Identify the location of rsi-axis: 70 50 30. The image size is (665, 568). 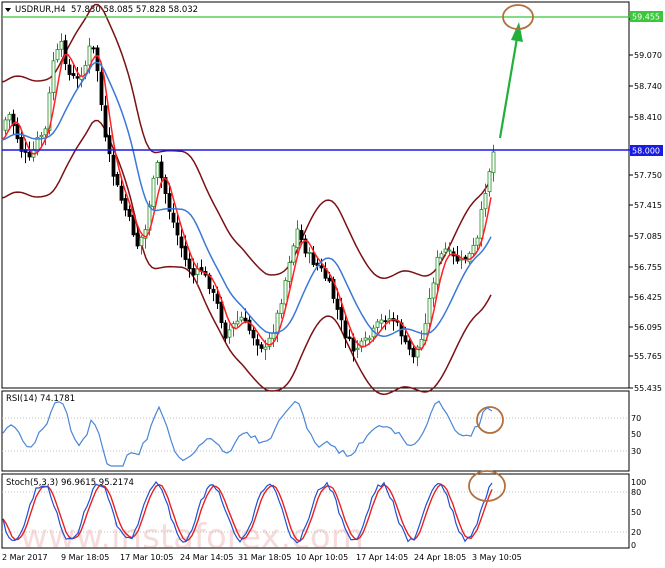
(636, 435).